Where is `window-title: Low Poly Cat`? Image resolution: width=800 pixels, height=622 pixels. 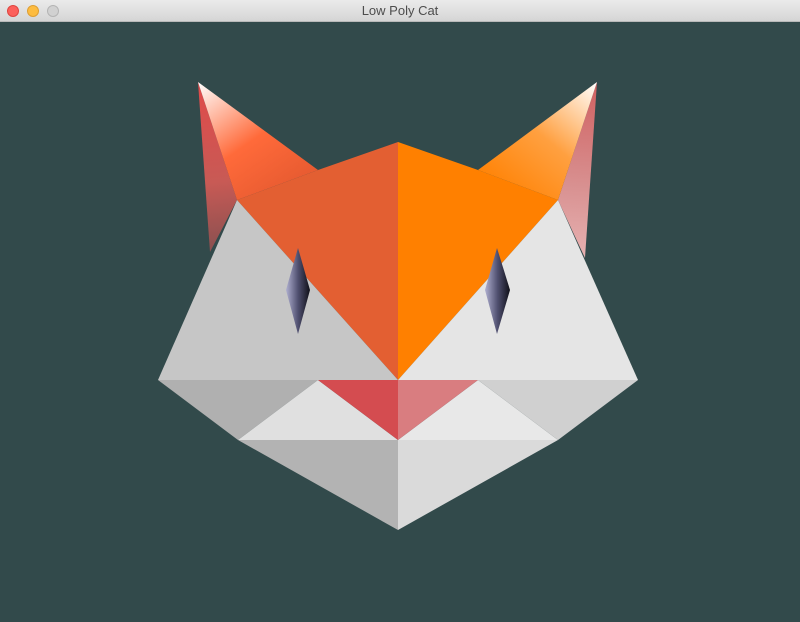 window-title: Low Poly Cat is located at coordinates (400, 10).